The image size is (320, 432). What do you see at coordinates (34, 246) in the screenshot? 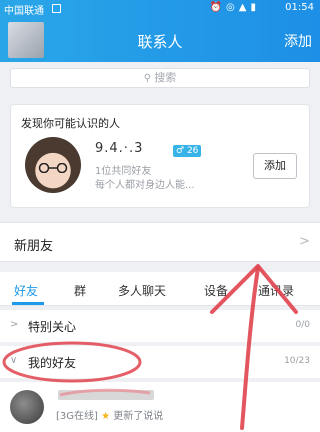
I see `new-friends-label: 新朋友` at bounding box center [34, 246].